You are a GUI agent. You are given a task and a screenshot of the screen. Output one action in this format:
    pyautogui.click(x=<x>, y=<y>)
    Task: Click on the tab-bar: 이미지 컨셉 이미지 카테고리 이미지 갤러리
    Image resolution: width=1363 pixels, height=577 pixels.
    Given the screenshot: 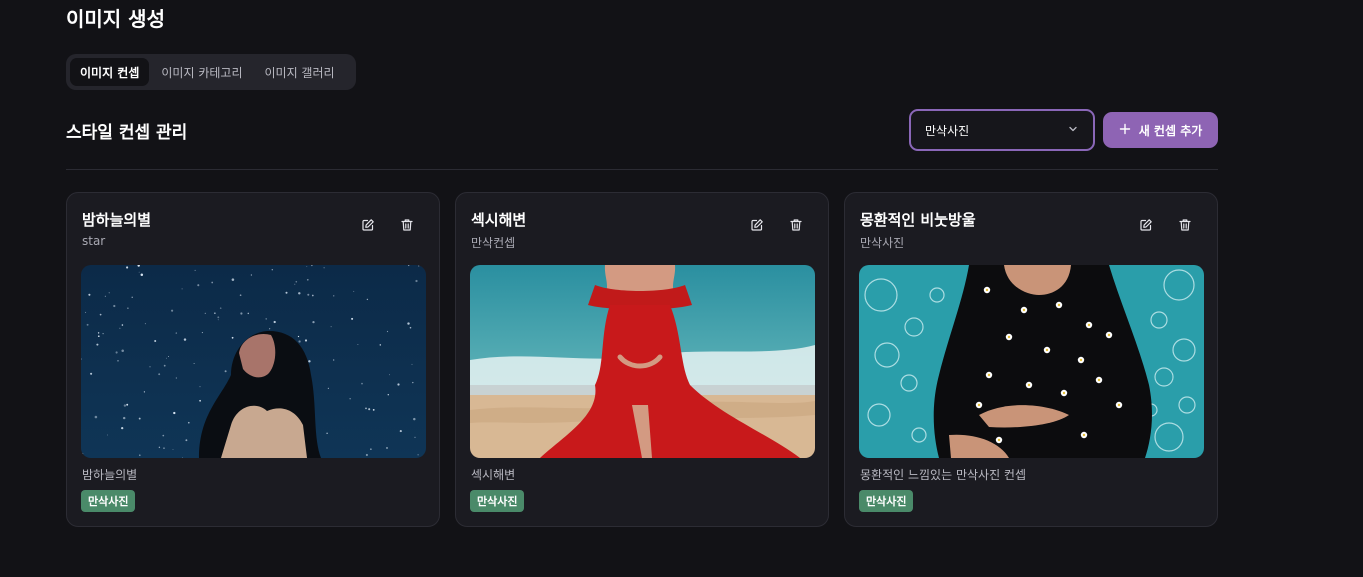 What is the action you would take?
    pyautogui.click(x=211, y=72)
    